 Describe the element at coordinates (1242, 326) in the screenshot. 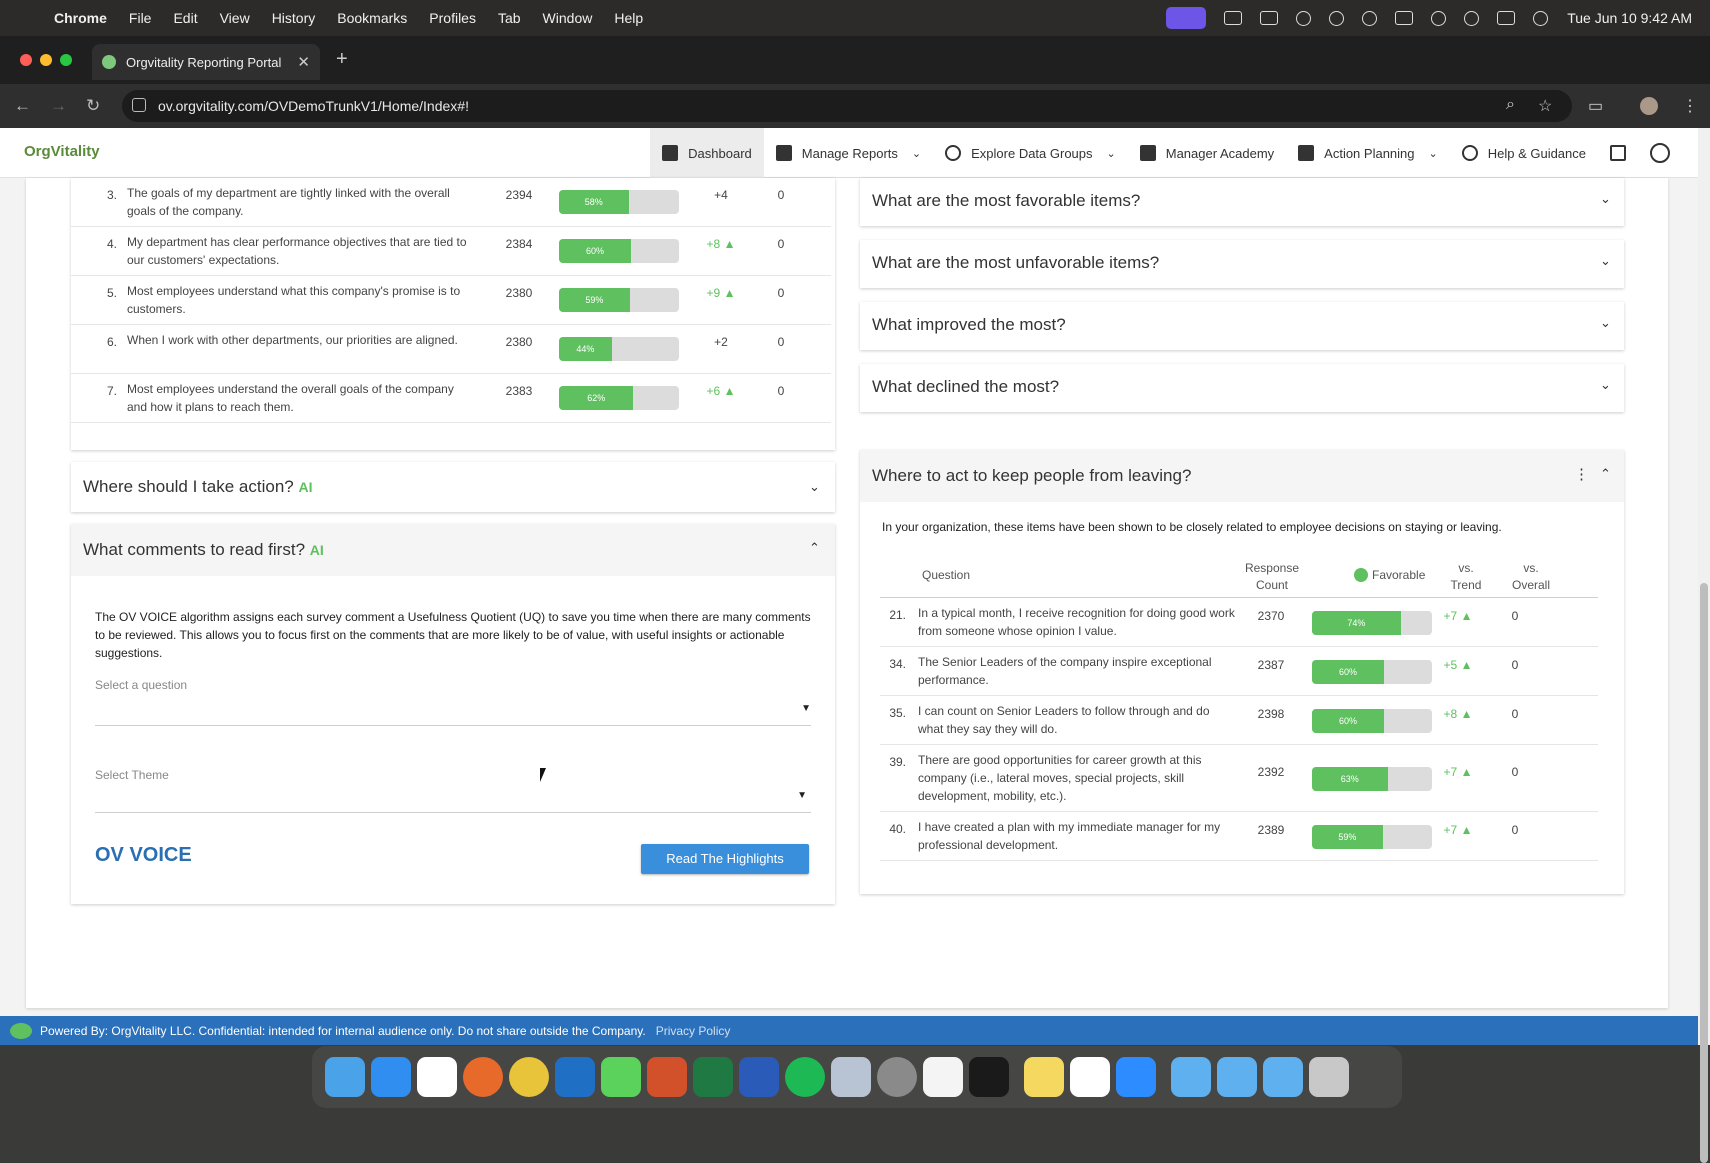

I see `insight-accordion: What improved the most? ⌄` at that location.